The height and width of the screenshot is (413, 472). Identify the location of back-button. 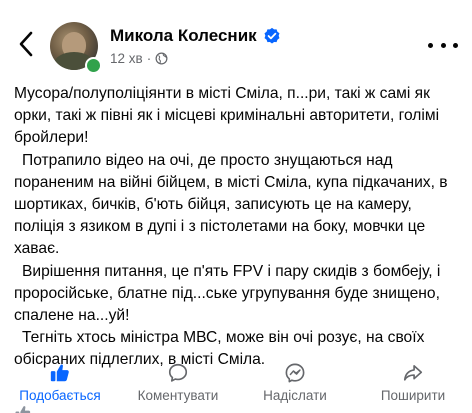
(26, 44).